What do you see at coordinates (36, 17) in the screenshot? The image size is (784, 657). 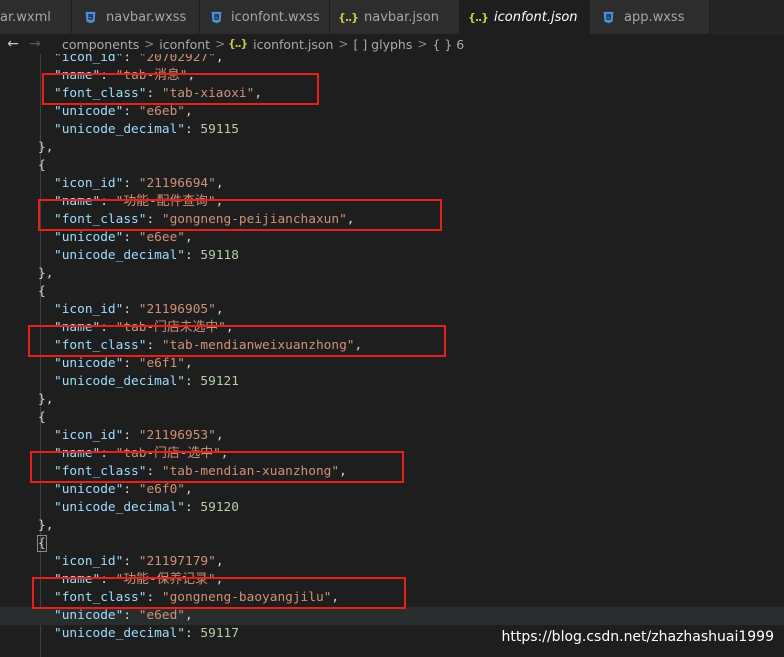 I see `tab-ar-wxml: ar.wxml` at bounding box center [36, 17].